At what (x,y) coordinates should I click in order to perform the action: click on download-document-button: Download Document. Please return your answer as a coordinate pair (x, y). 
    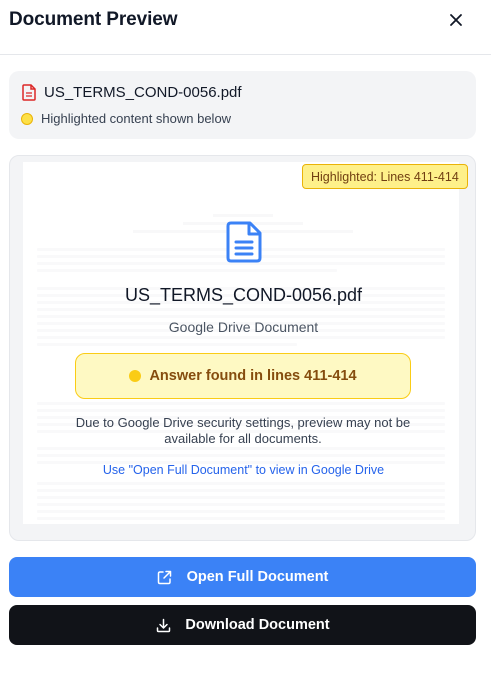
    Looking at the image, I should click on (242, 625).